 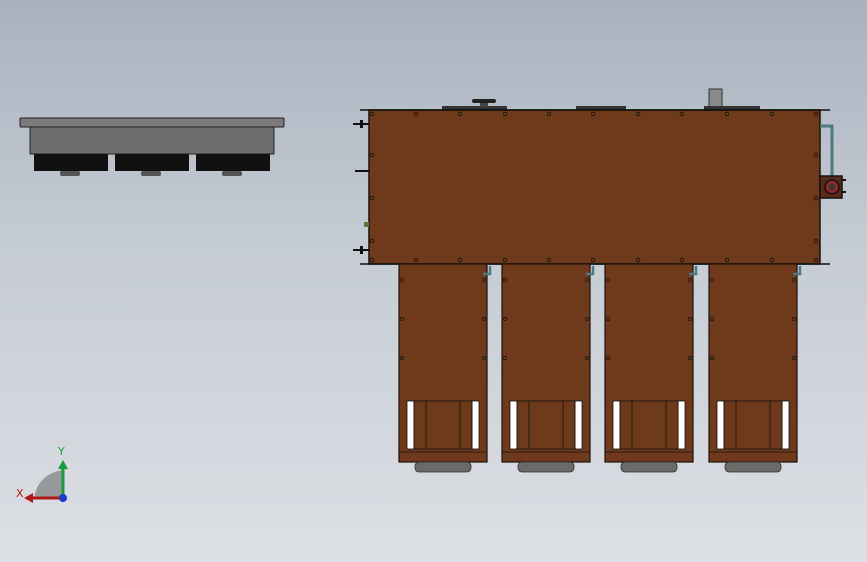 I want to click on top-fitting-left, so click(x=474, y=104).